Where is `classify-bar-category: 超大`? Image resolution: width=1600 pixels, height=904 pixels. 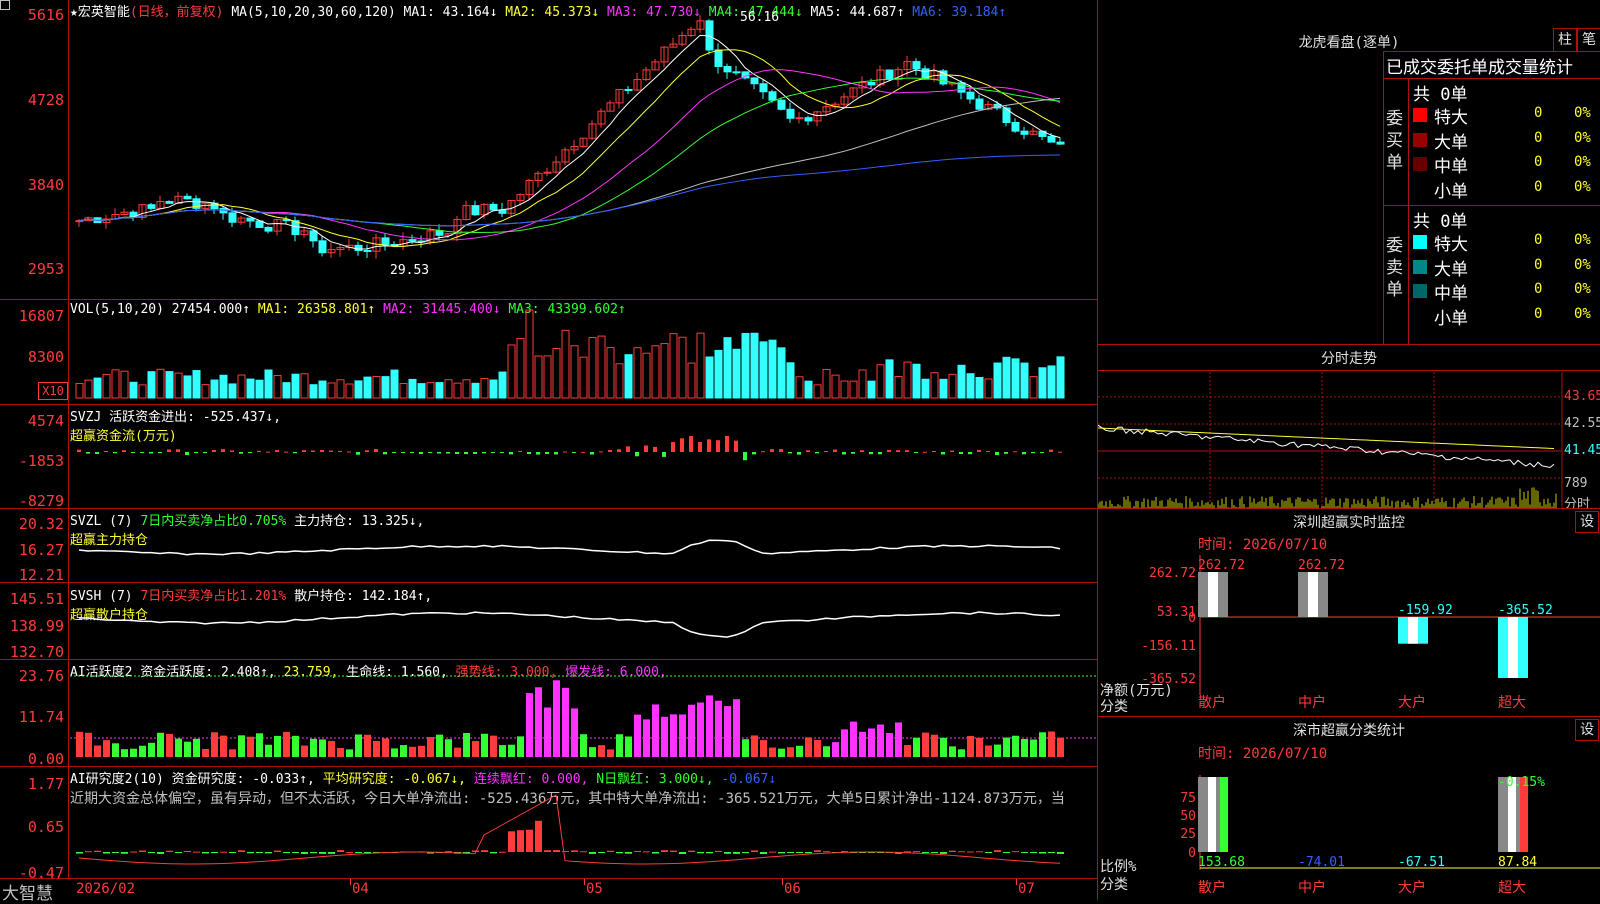 classify-bar-category: 超大 is located at coordinates (1512, 888).